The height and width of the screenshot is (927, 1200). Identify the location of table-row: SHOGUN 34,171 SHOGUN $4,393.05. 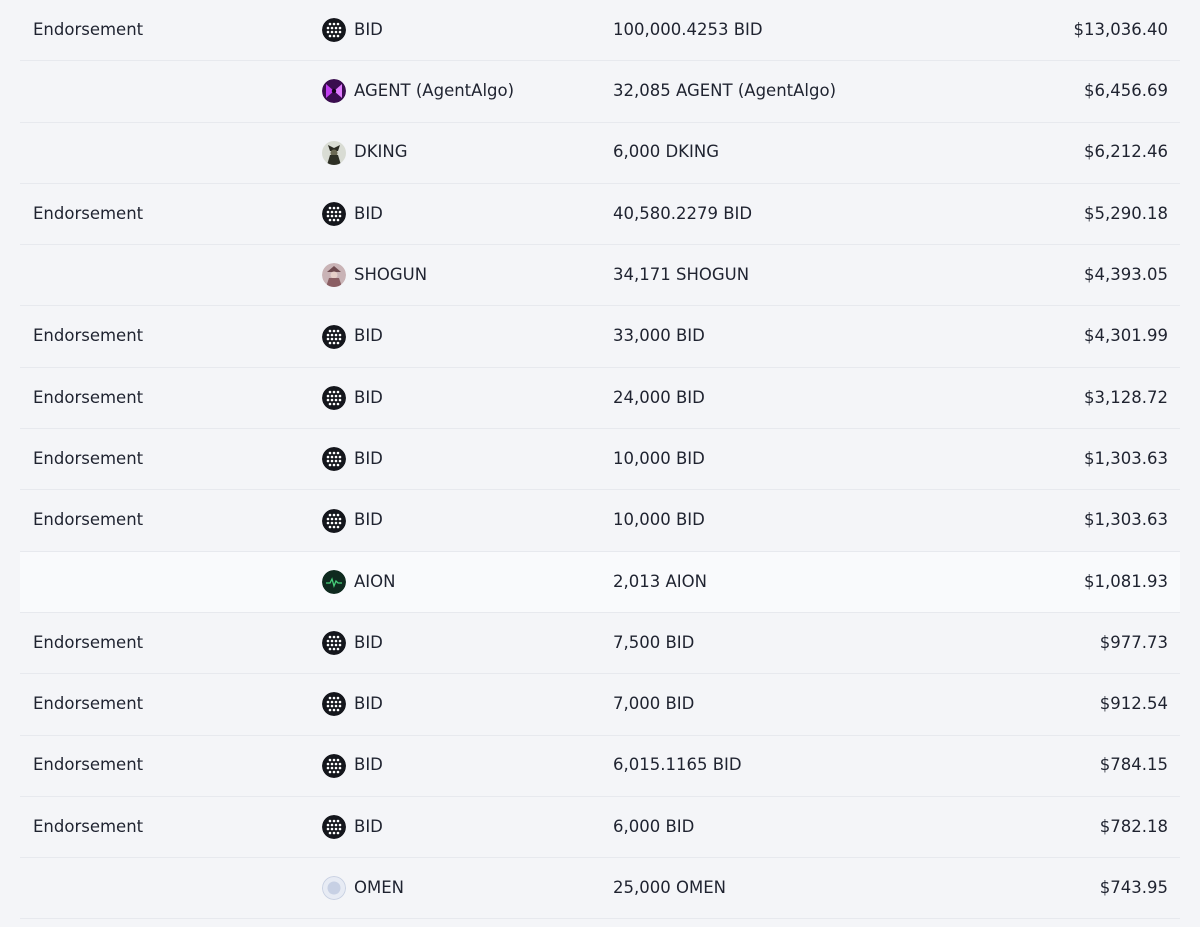
(600, 276).